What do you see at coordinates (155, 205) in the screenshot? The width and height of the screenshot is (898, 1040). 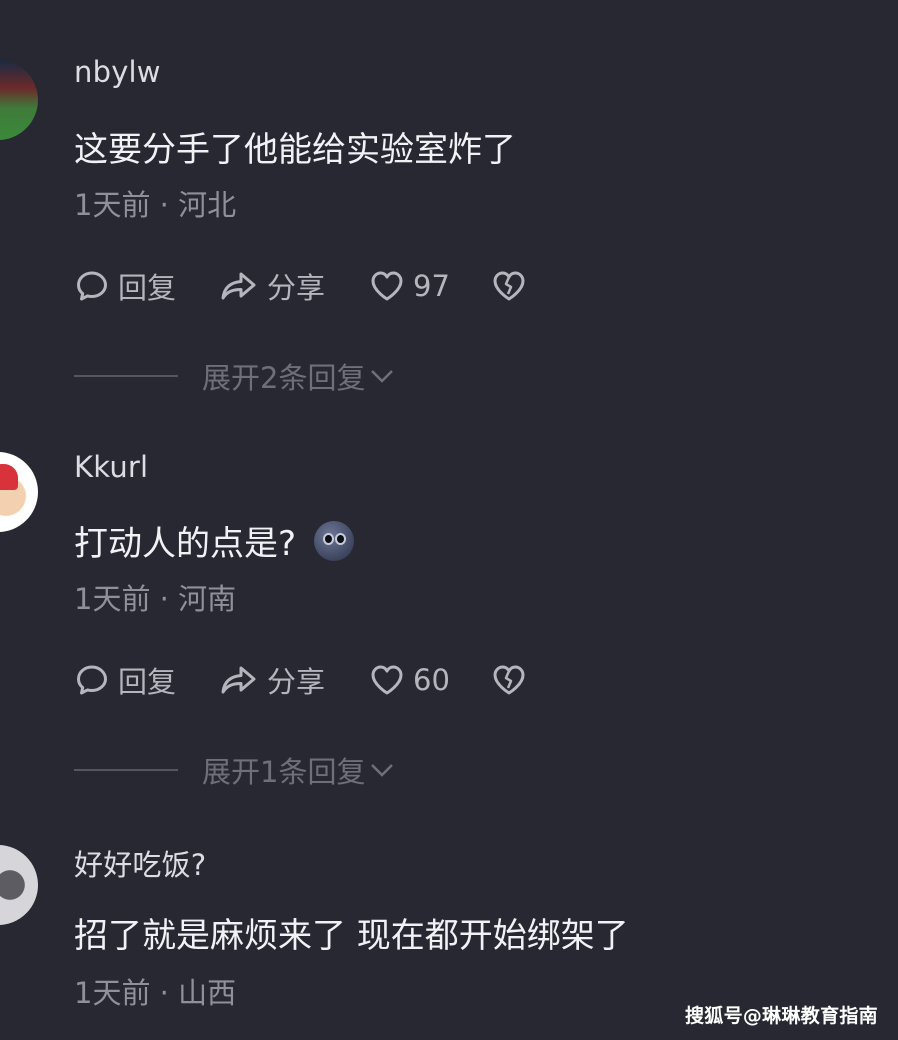 I see `comment-meta: 1天前 · 河北` at bounding box center [155, 205].